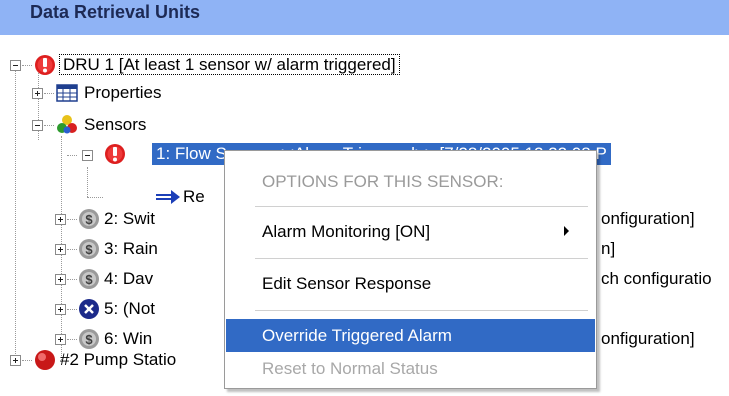 Image resolution: width=729 pixels, height=396 pixels. What do you see at coordinates (128, 338) in the screenshot?
I see `sensor6-label: 6: Win` at bounding box center [128, 338].